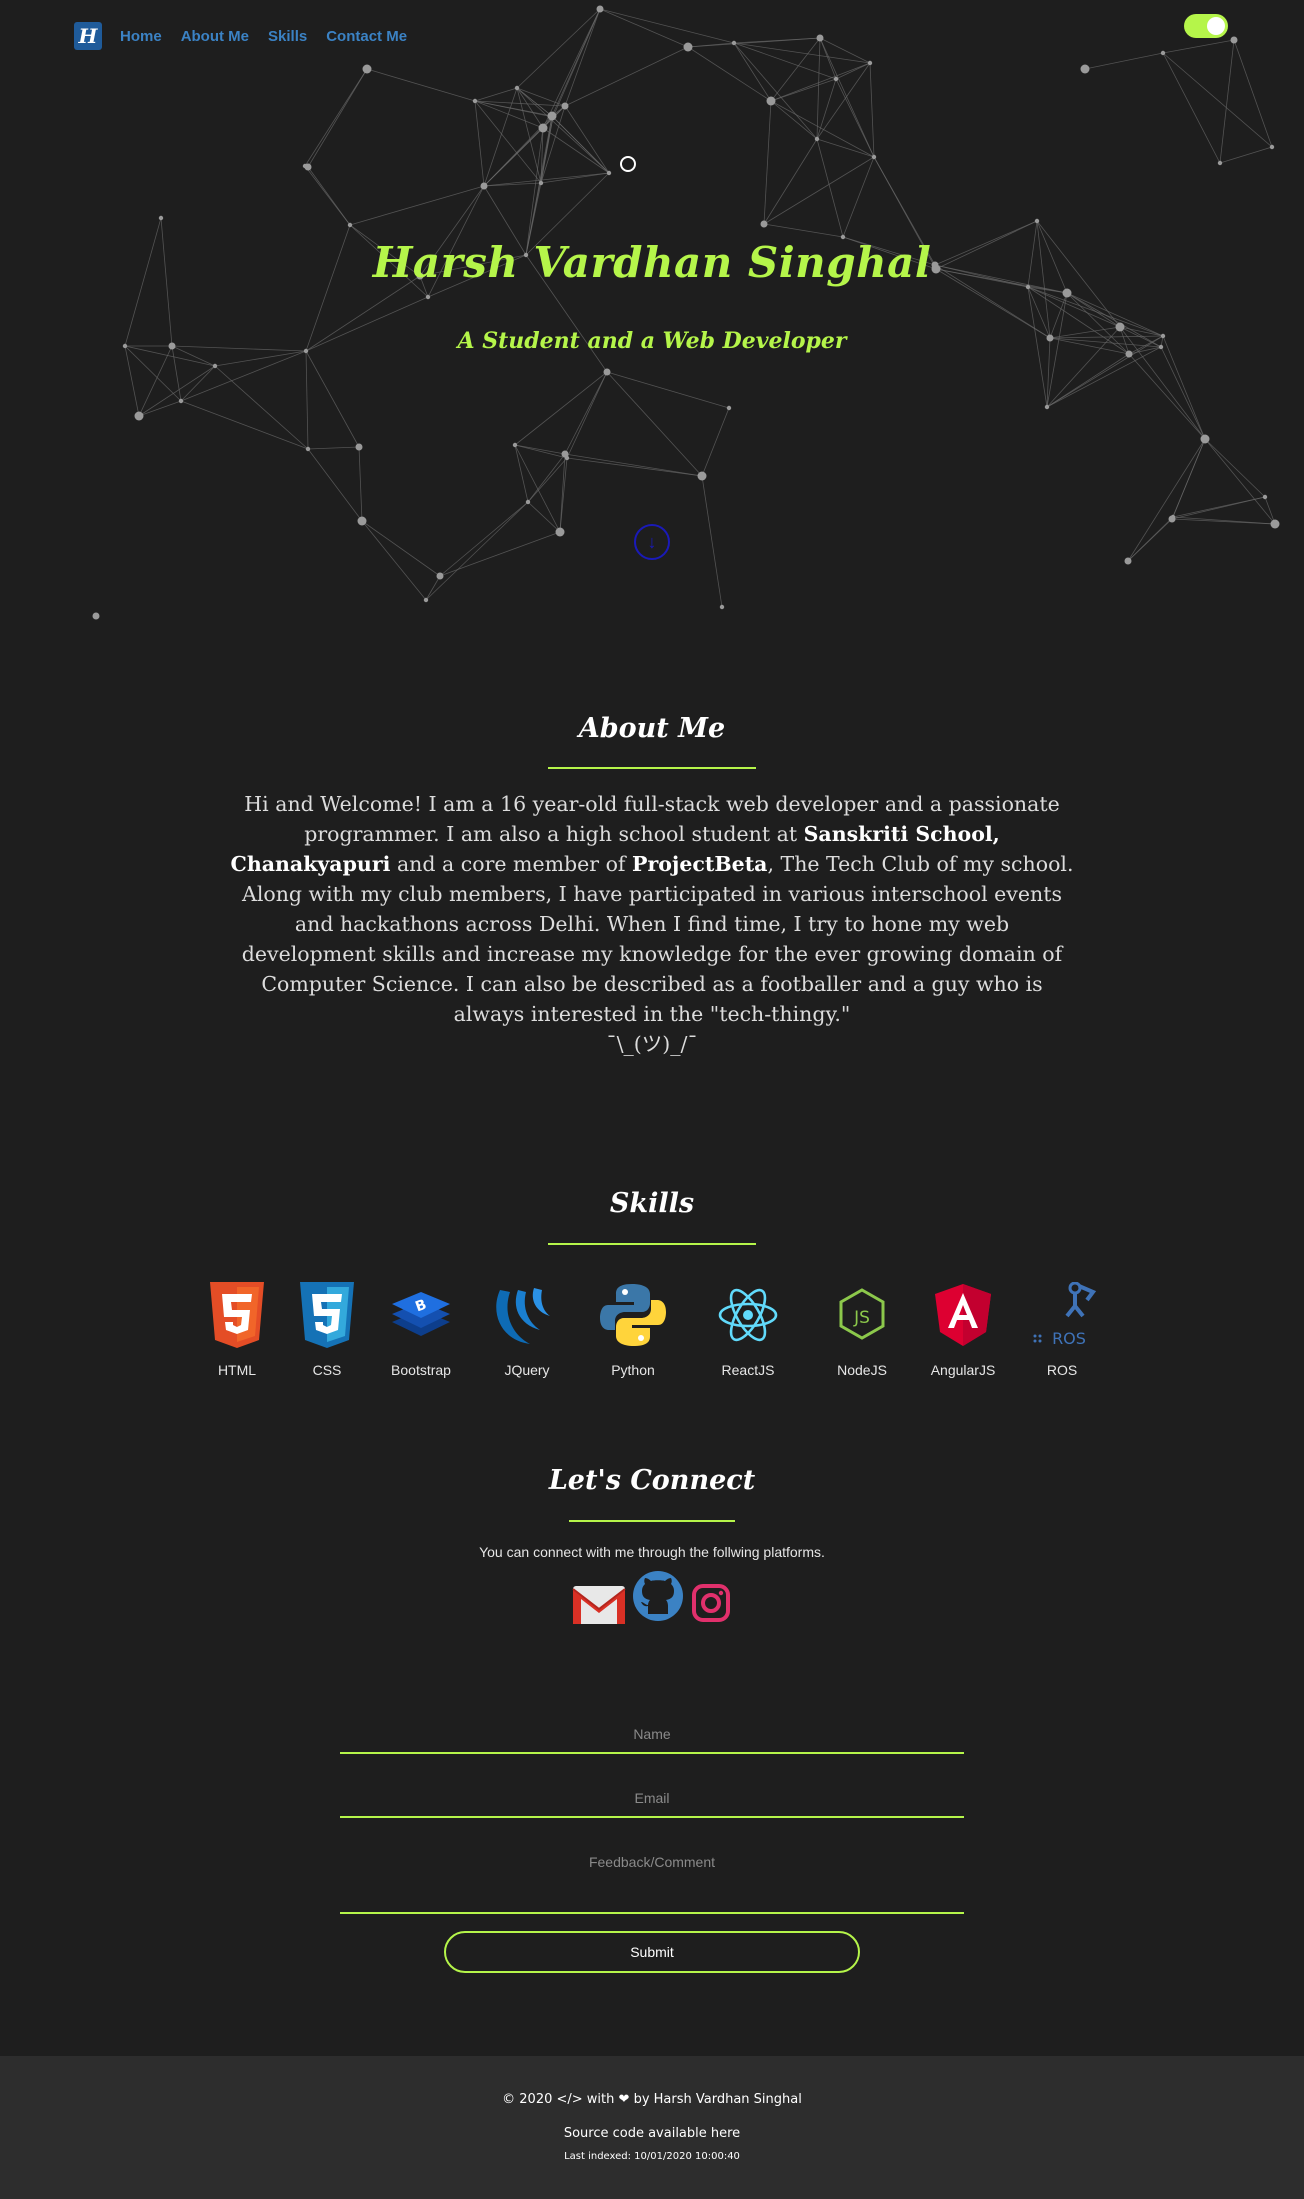  I want to click on skills-underline, so click(652, 1244).